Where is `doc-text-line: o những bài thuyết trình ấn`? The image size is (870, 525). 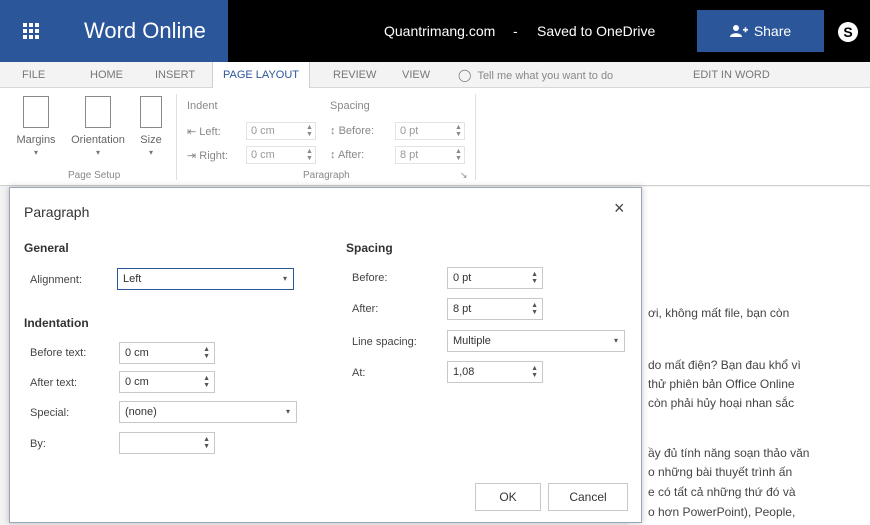
doc-text-line: o những bài thuyết trình ấn is located at coordinates (720, 472).